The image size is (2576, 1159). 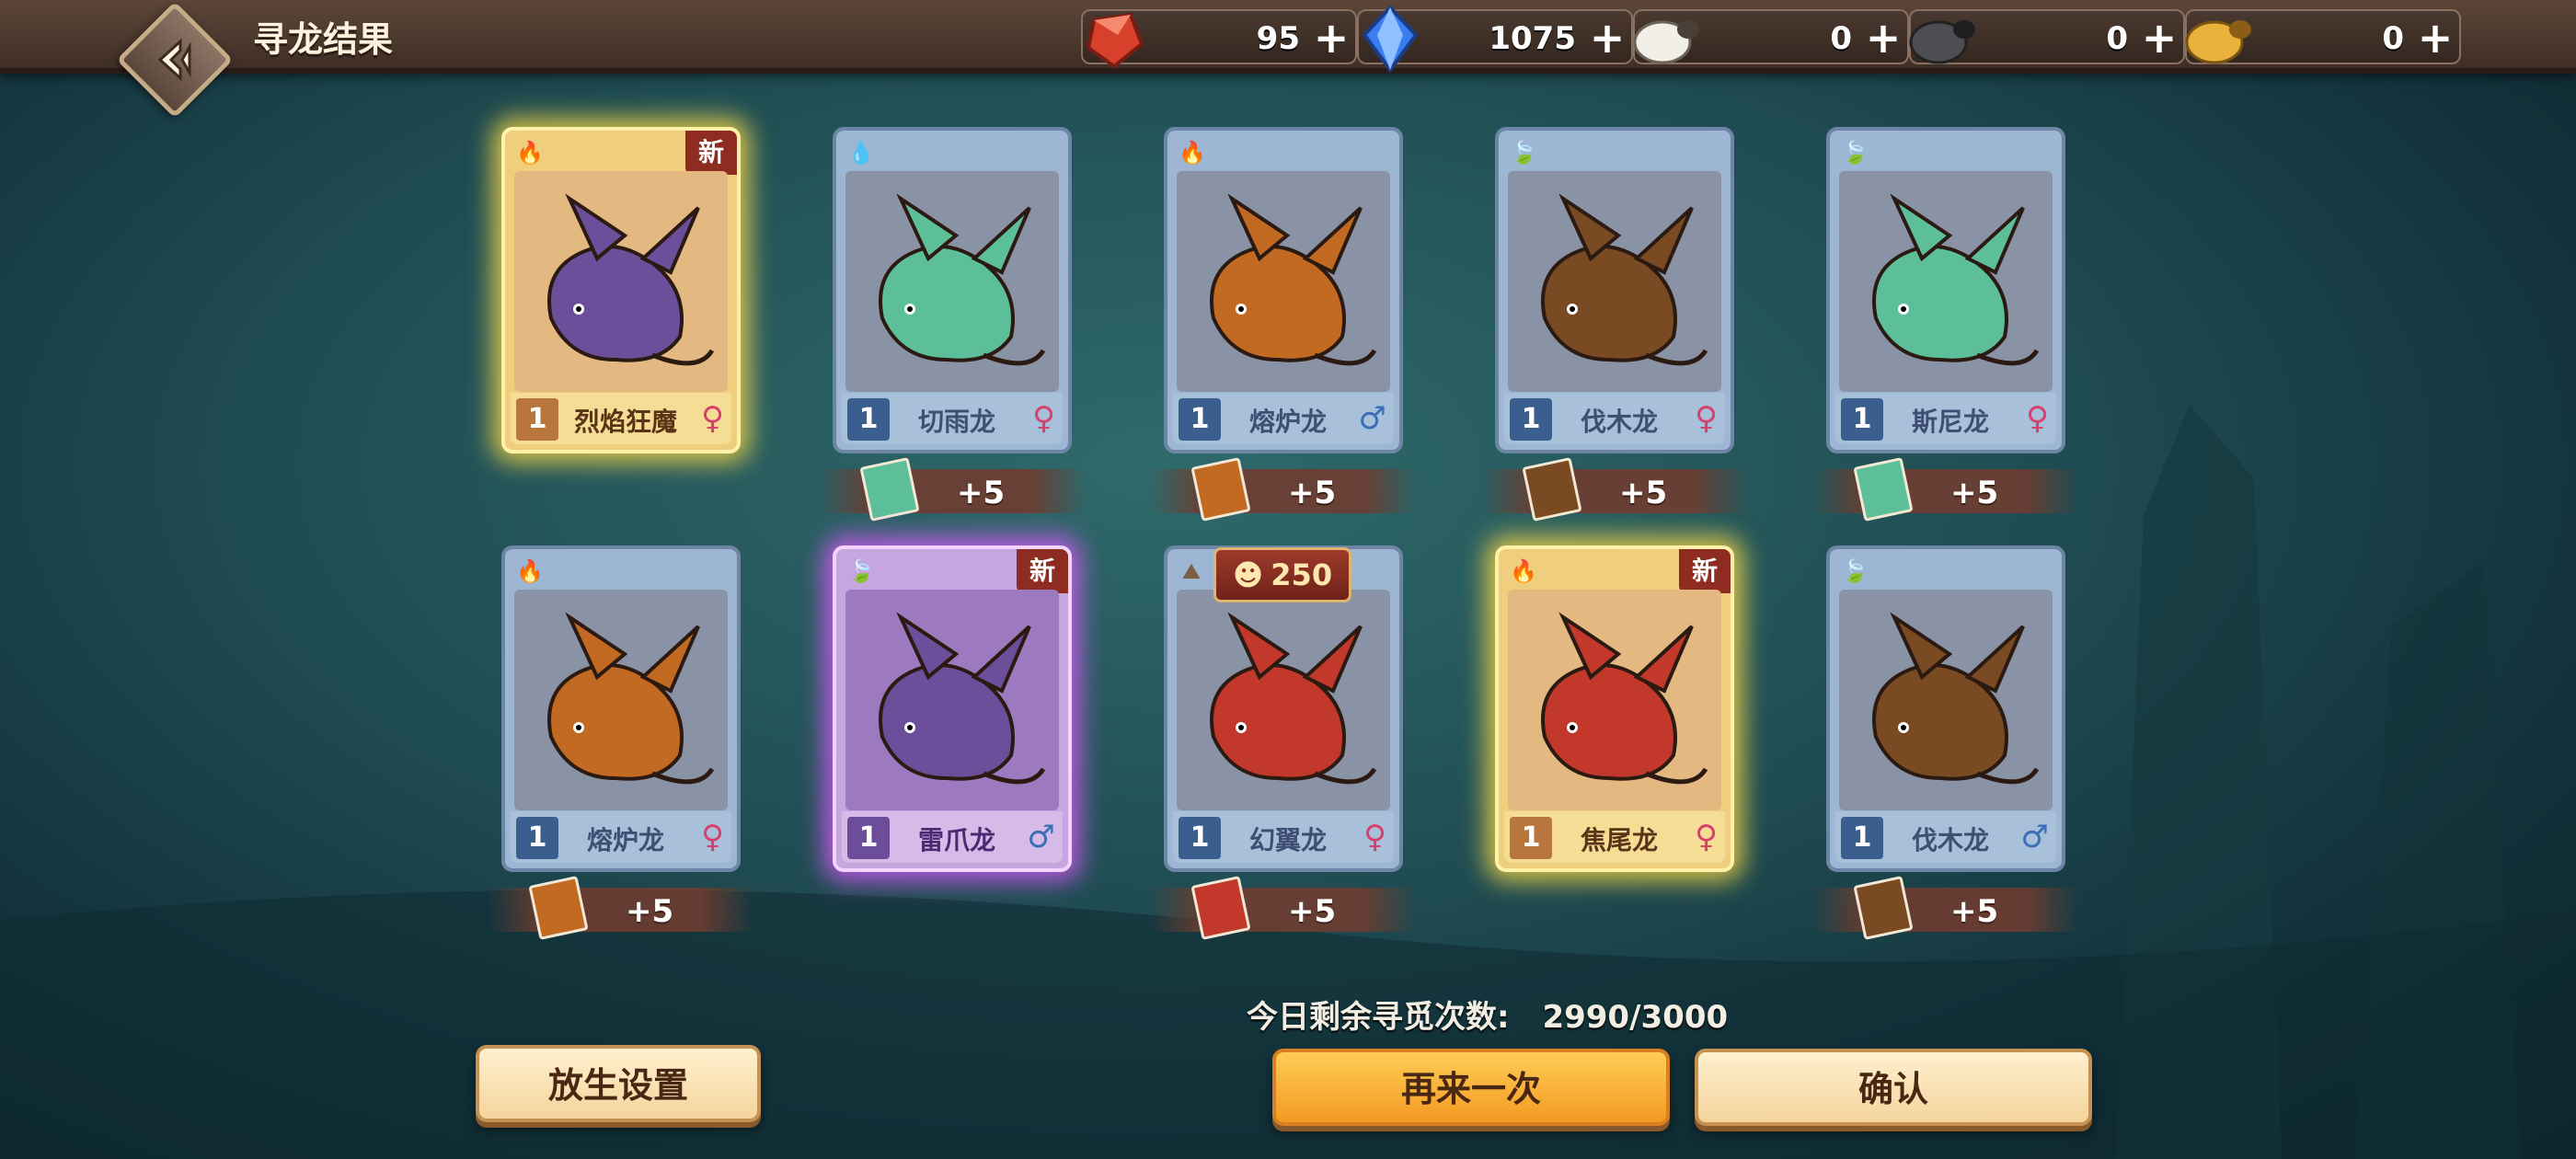 I want to click on dragon-card: 🔥 新 1 烈焰狂魔 ♀, so click(x=621, y=290).